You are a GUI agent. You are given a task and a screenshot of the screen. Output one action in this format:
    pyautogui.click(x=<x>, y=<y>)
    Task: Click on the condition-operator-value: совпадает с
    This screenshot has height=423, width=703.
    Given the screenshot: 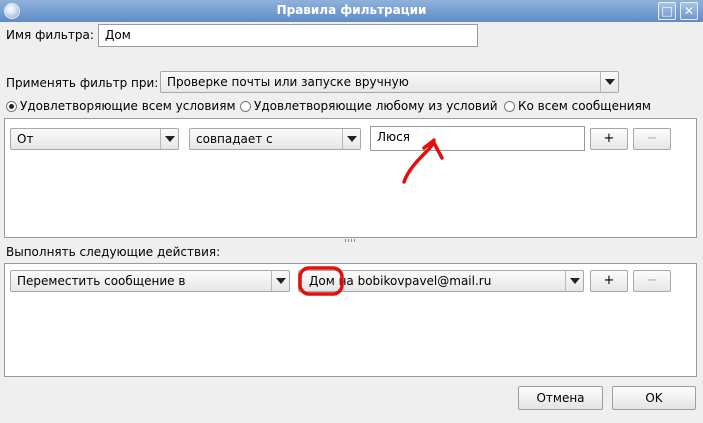 What is the action you would take?
    pyautogui.click(x=234, y=139)
    